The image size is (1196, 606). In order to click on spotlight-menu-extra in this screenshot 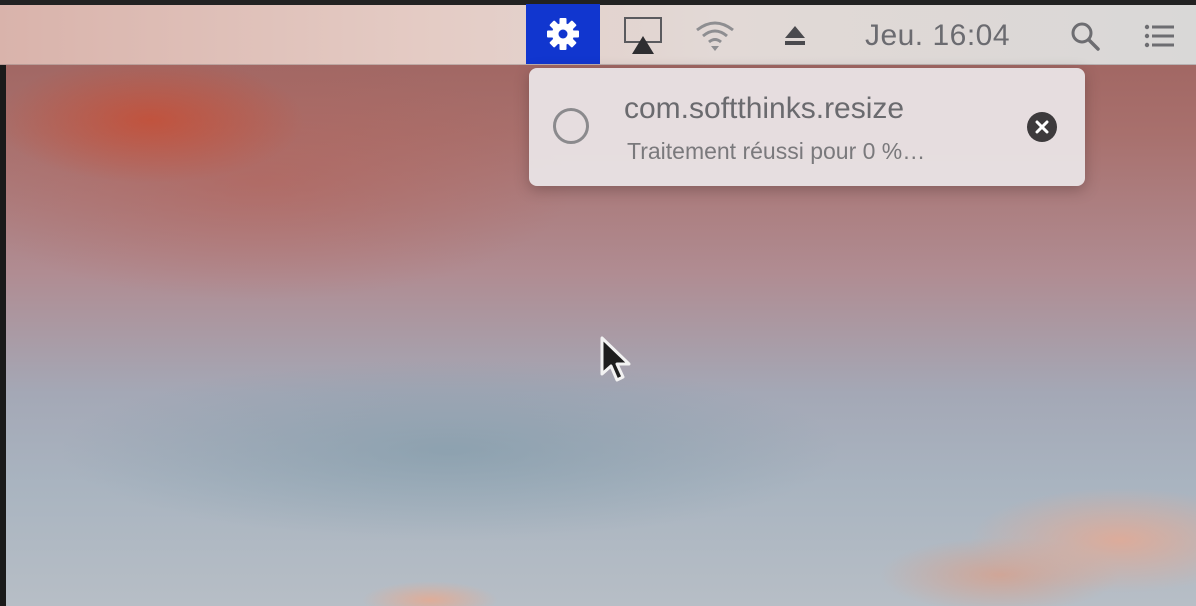, I will do `click(1085, 36)`.